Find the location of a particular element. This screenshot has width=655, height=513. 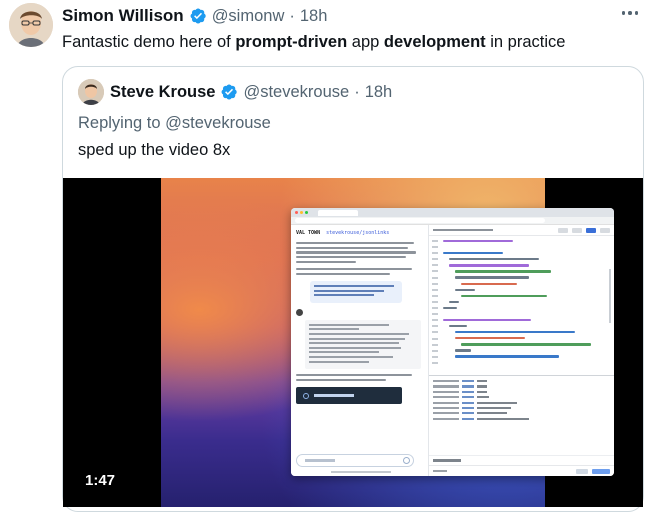

tweet-text-bold: development is located at coordinates (434, 42).